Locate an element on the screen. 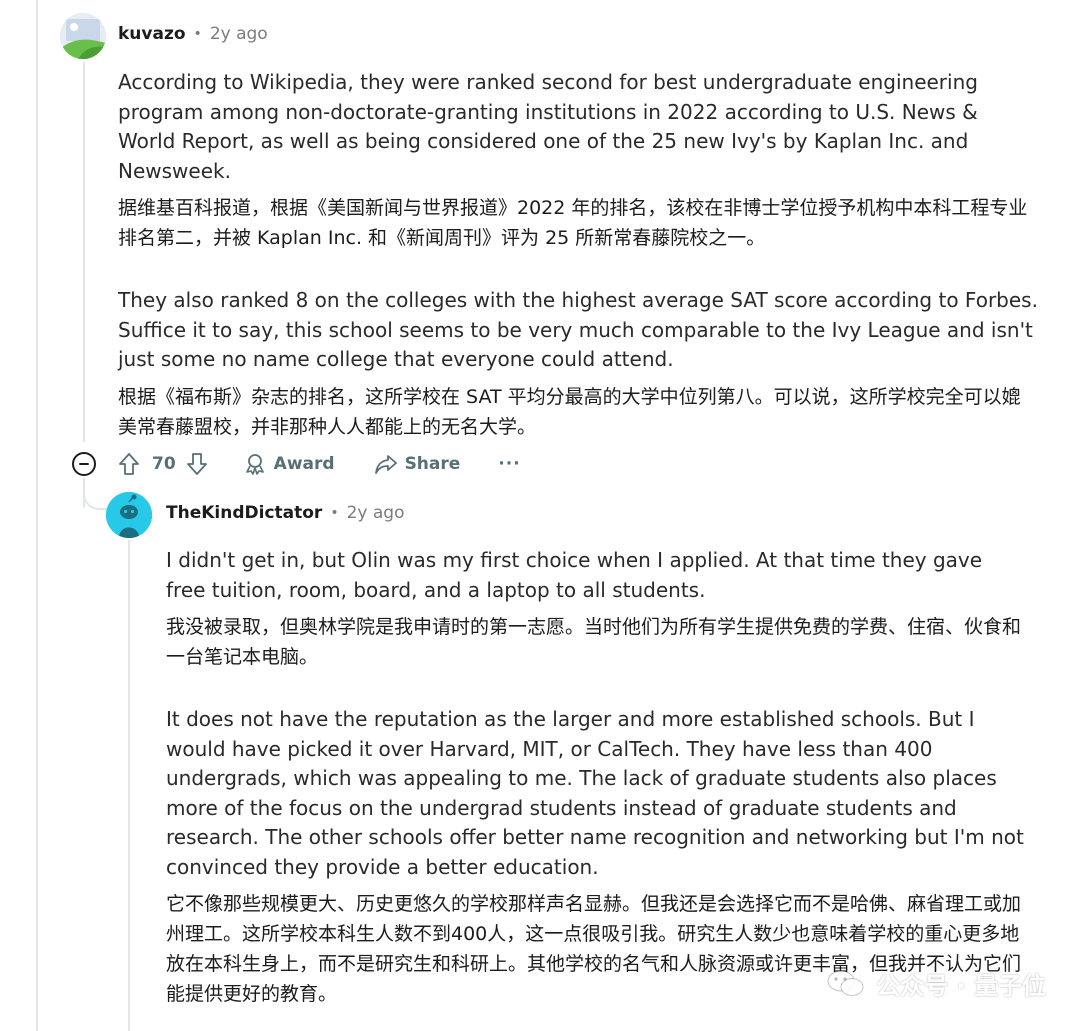 The height and width of the screenshot is (1031, 1080). watermark-text: 公众号 · 量子位 is located at coordinates (961, 986).